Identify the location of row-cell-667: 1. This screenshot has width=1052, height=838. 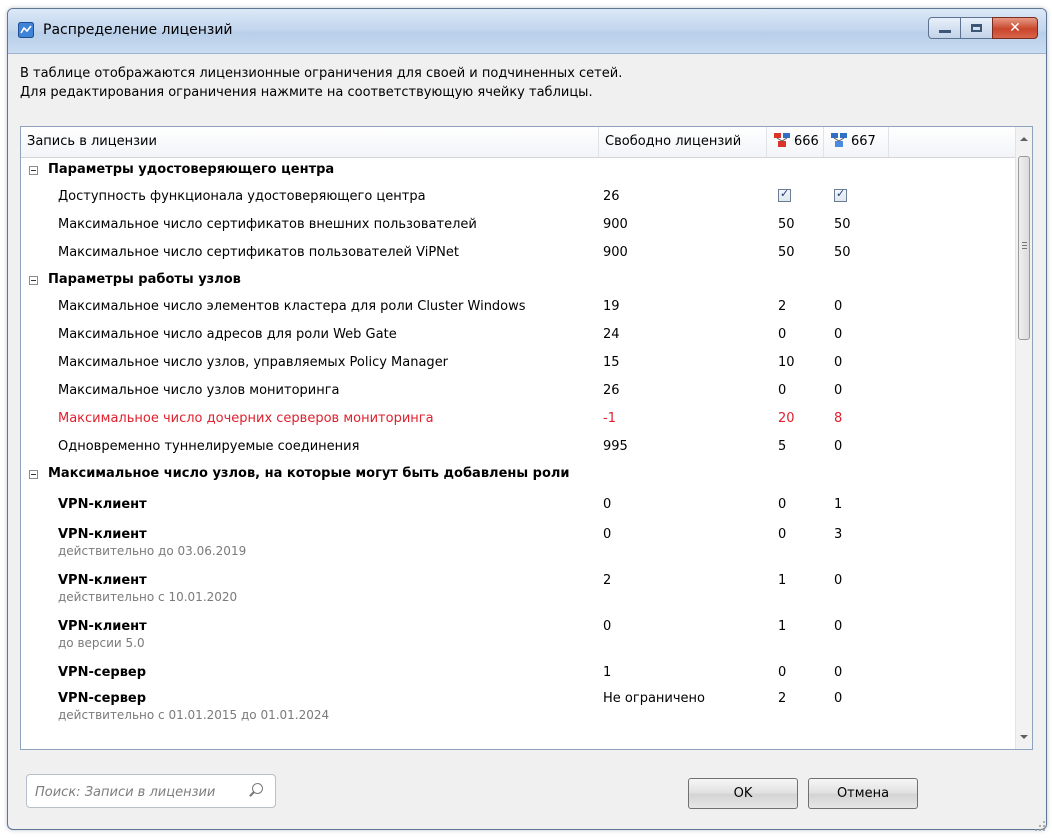
(838, 504).